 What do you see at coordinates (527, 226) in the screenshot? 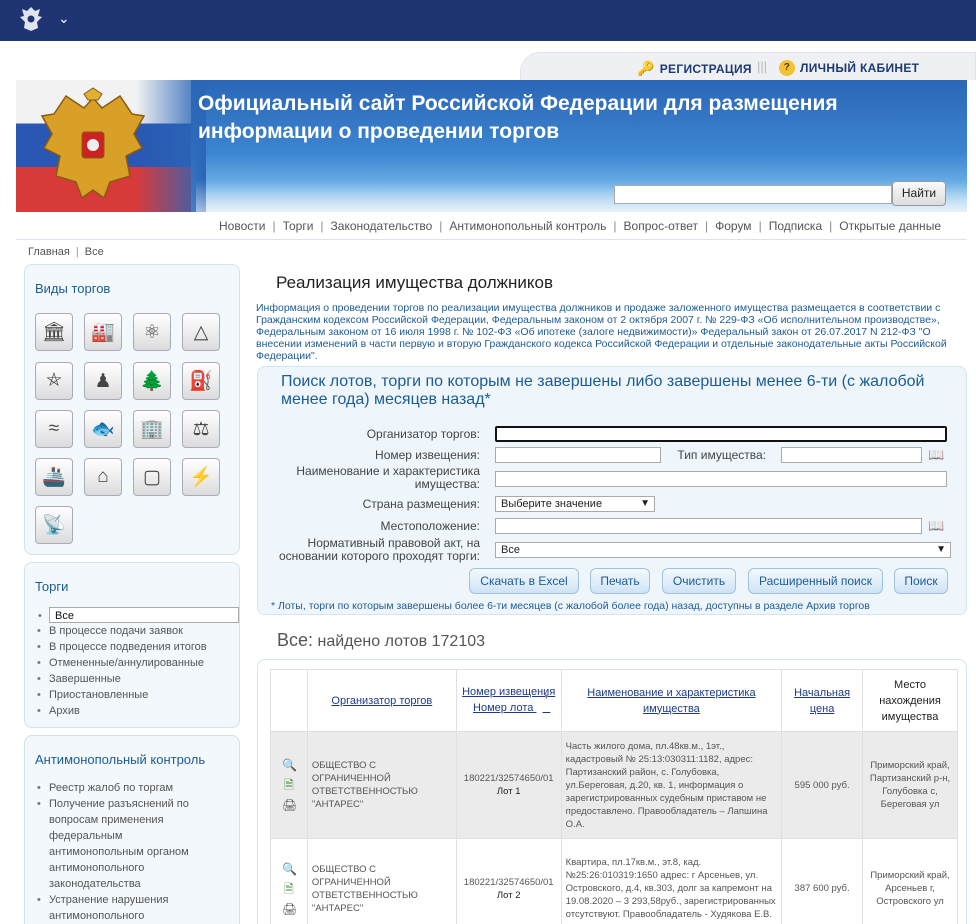
I see `nav-antimonopoly: Антимонопольный контроль` at bounding box center [527, 226].